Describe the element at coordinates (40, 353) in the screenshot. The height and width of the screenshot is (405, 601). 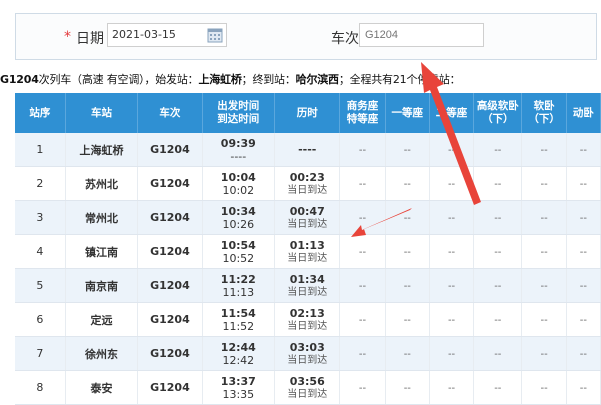
I see `station-seq-cell: 7` at that location.